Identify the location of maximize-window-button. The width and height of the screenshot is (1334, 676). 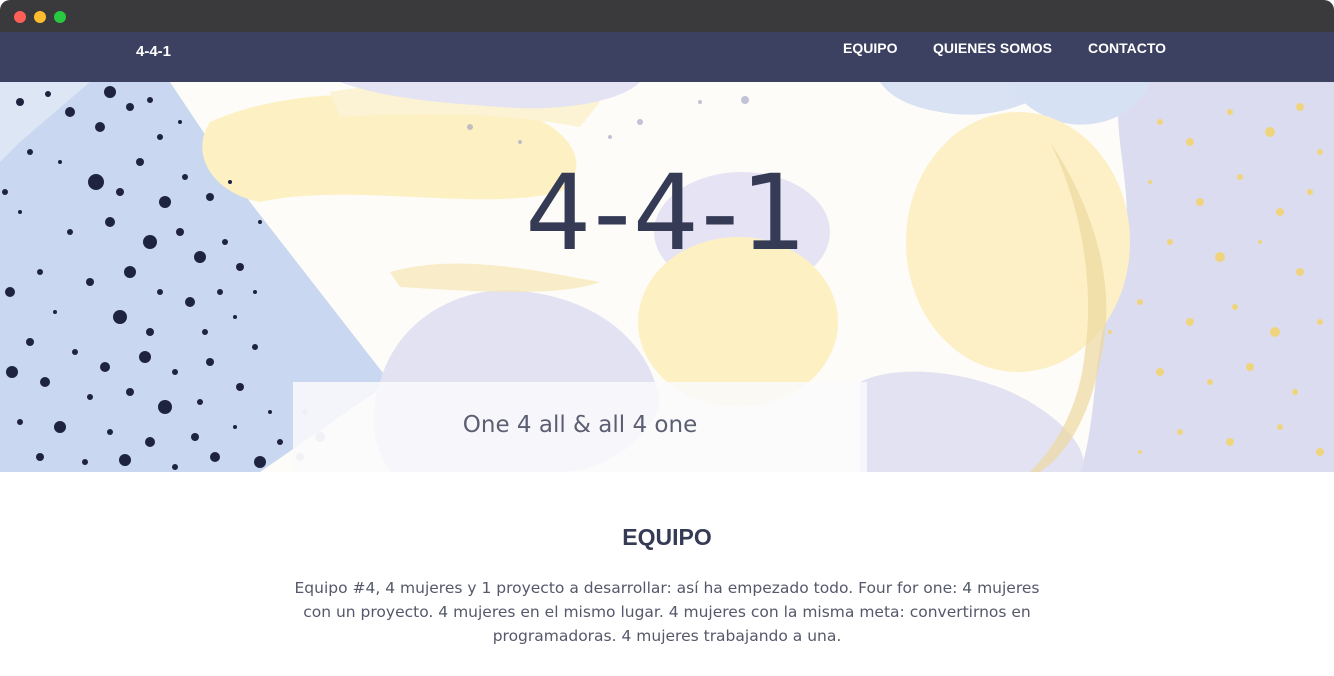
(60, 17).